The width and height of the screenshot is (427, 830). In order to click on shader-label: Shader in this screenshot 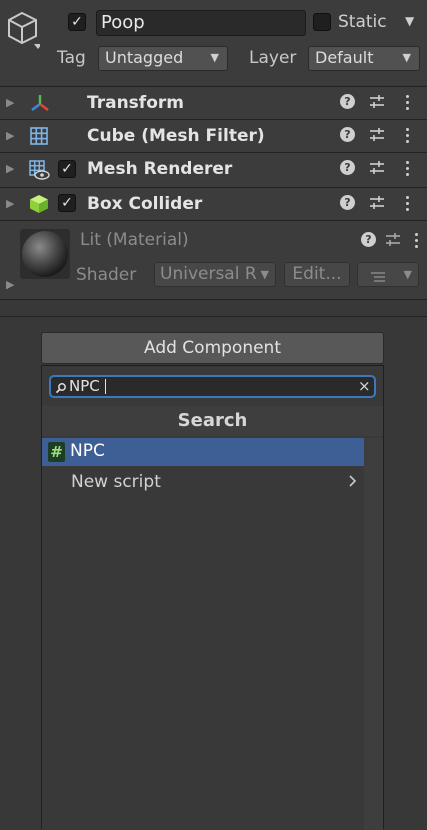, I will do `click(106, 275)`.